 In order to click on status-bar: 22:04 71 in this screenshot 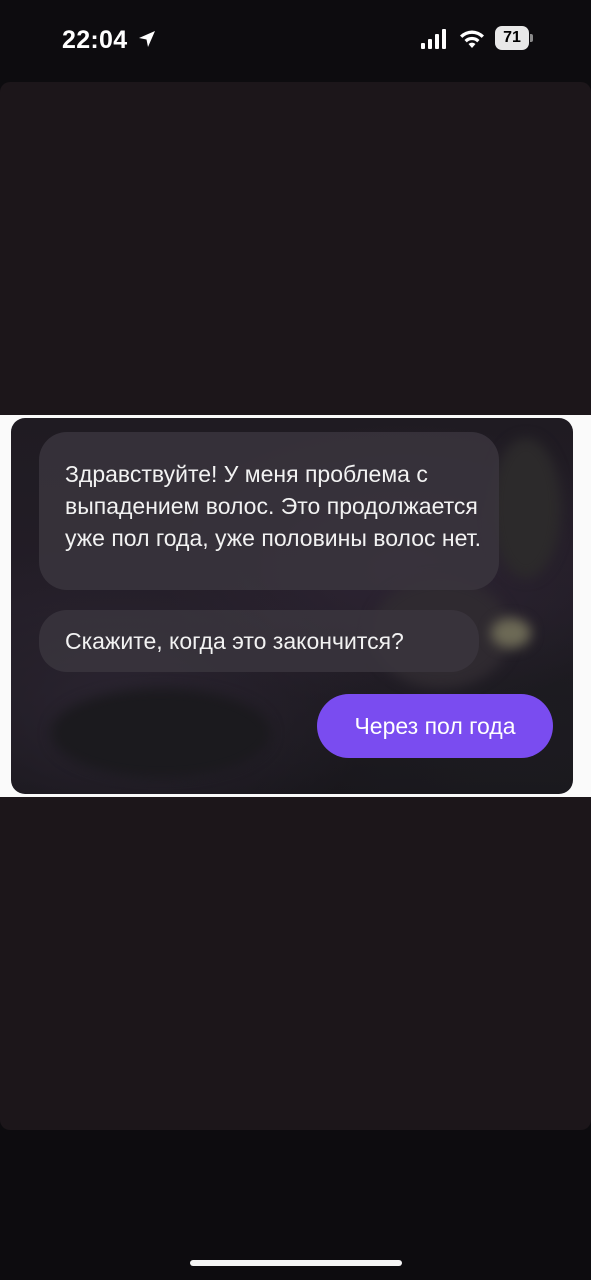, I will do `click(295, 40)`.